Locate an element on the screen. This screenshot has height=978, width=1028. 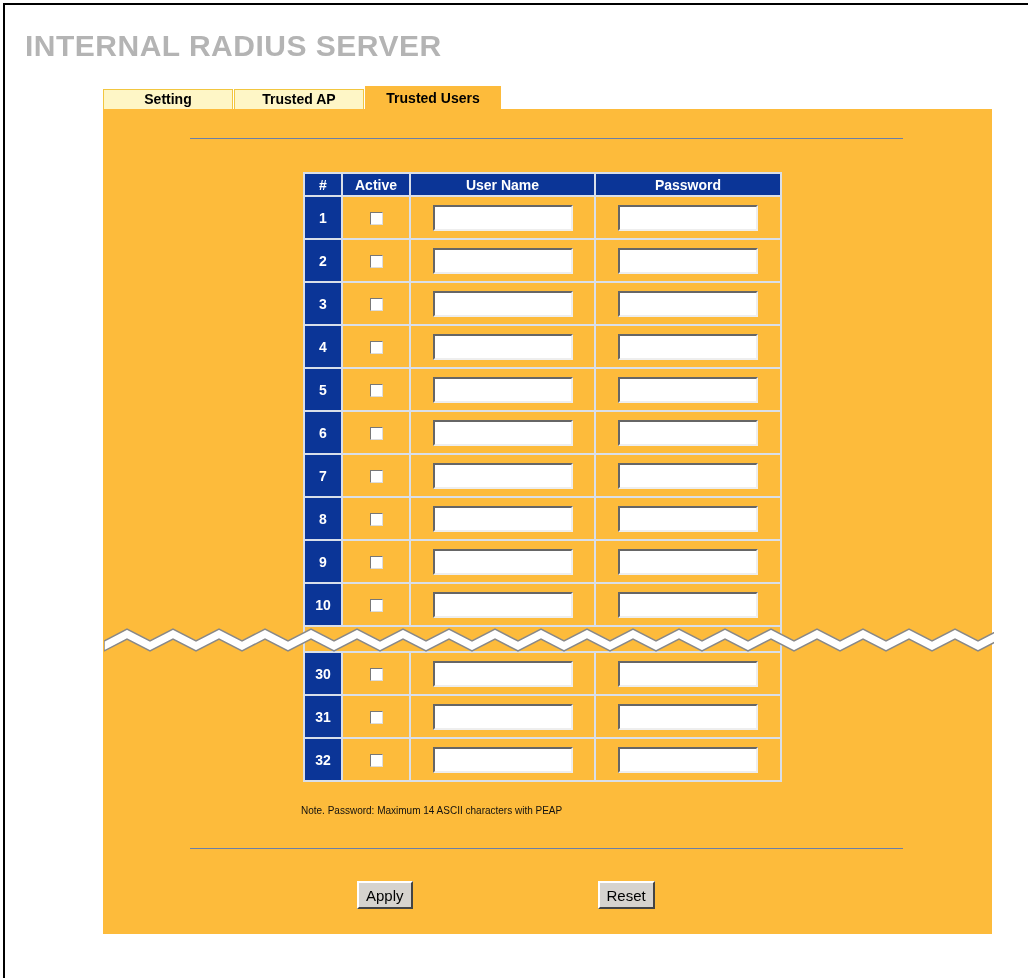
row-number: 6 is located at coordinates (323, 432).